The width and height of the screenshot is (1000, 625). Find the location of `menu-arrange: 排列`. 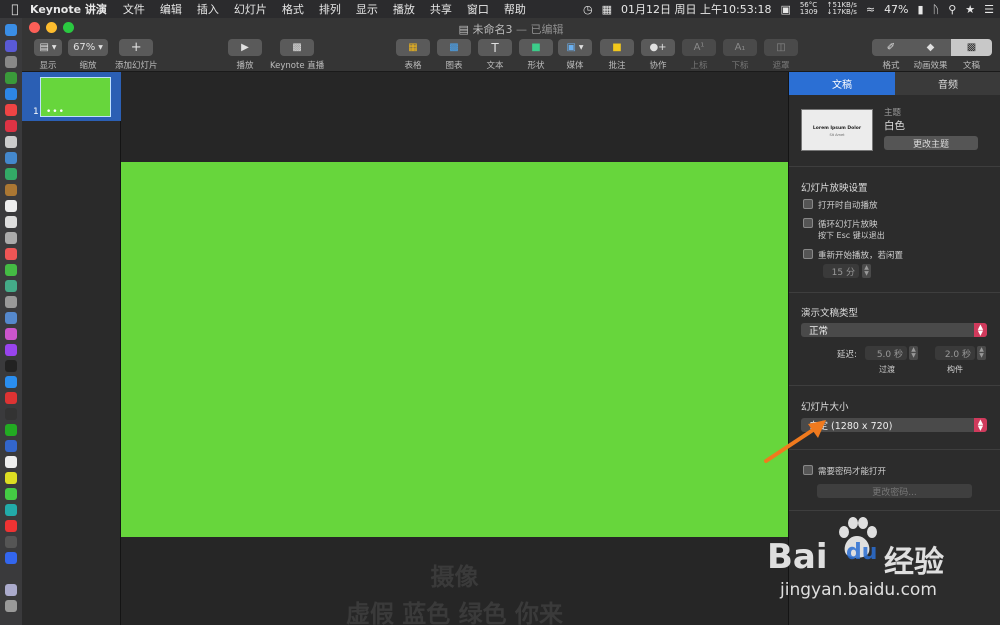

menu-arrange: 排列 is located at coordinates (330, 9).